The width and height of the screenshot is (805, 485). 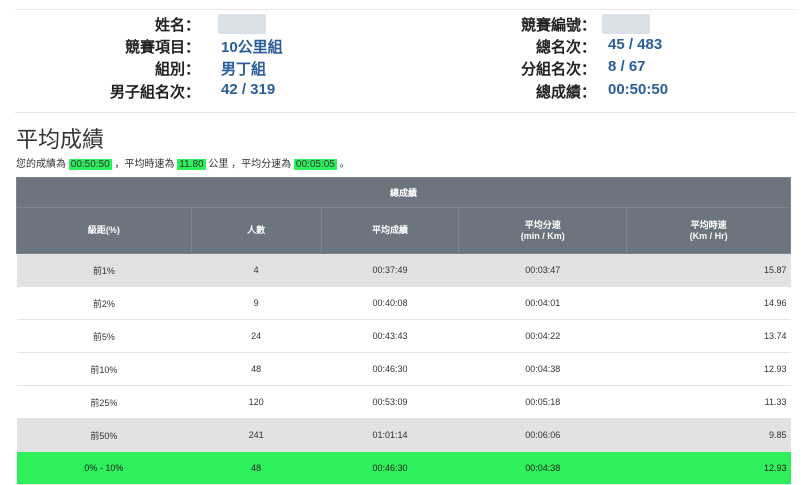 I want to click on col-header-avg-time: 平均成績, so click(x=390, y=230).